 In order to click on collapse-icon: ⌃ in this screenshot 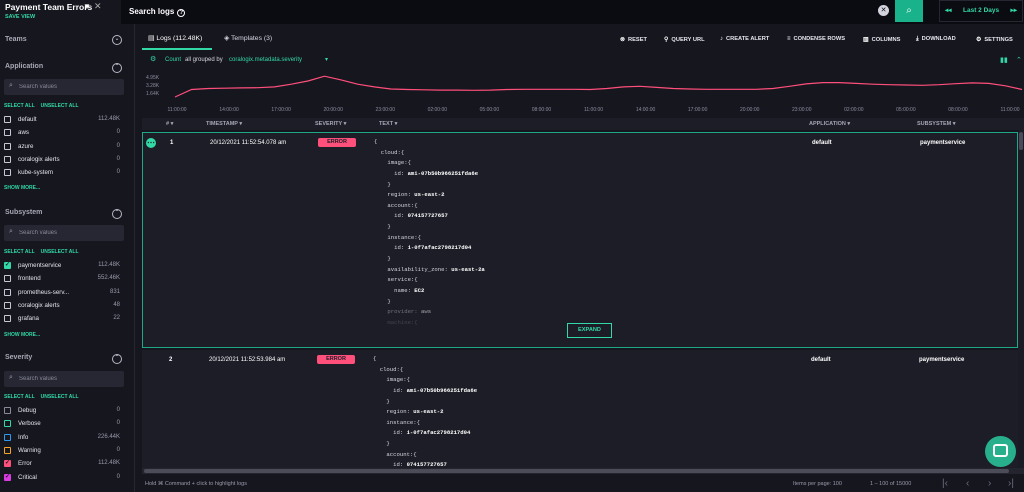, I will do `click(1019, 60)`.